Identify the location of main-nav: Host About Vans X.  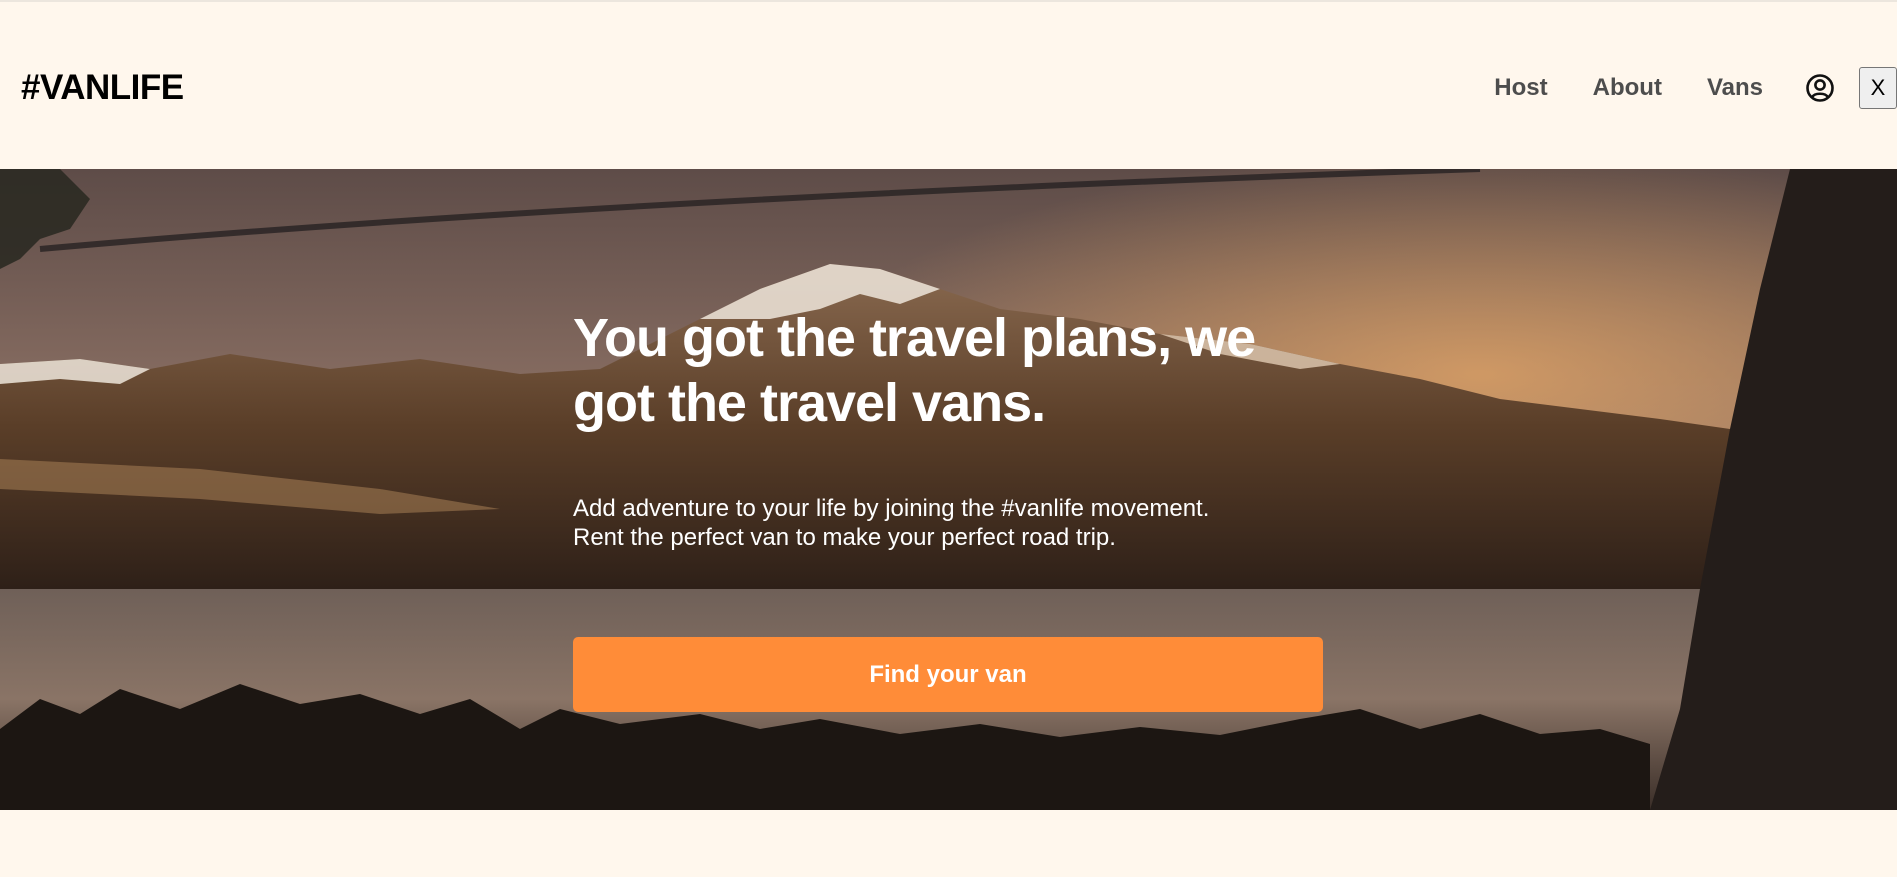
(1695, 88).